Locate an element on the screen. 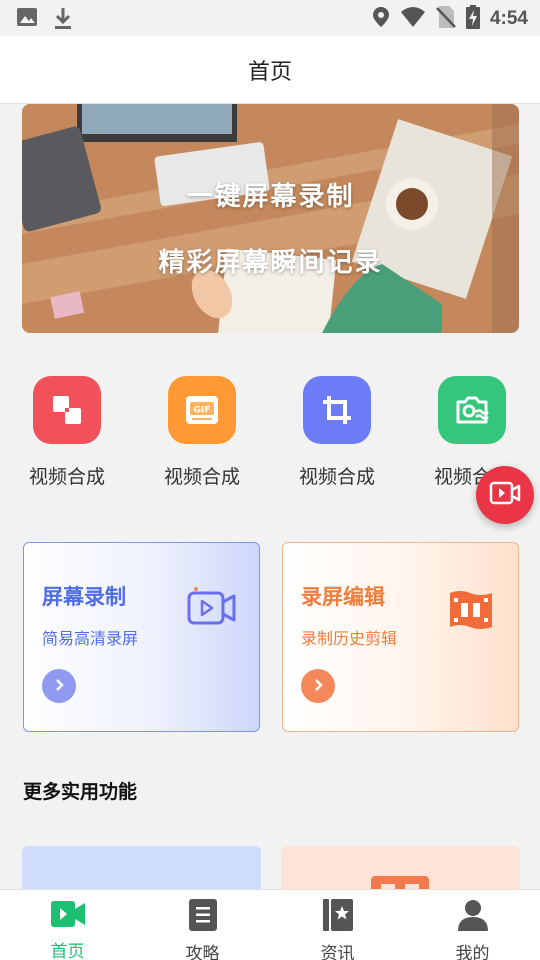  camera-wave-icon is located at coordinates (472, 410).